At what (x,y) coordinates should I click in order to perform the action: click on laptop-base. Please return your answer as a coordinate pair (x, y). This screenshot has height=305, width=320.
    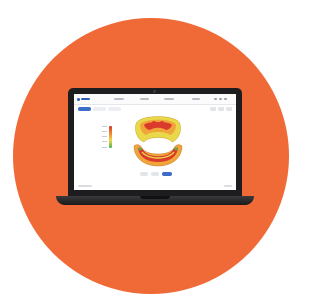
    Looking at the image, I should click on (155, 200).